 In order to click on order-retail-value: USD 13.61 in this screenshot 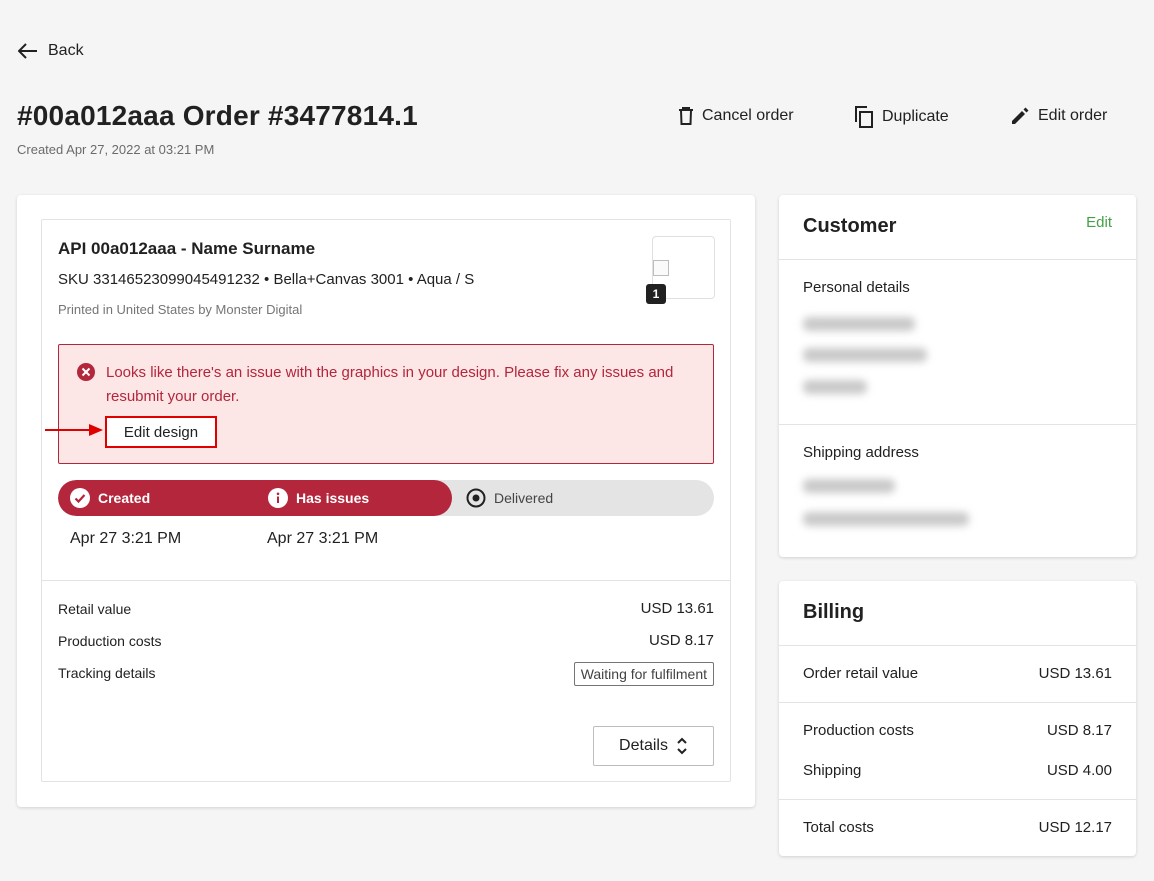, I will do `click(1075, 673)`.